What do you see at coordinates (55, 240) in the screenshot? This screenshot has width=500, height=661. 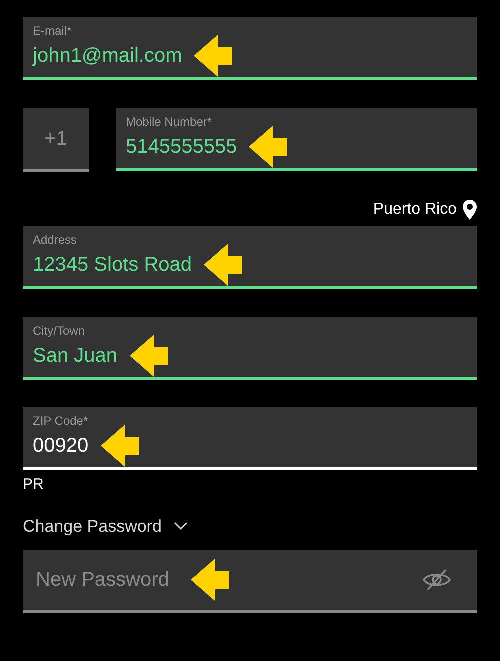 I see `field-label: Address` at bounding box center [55, 240].